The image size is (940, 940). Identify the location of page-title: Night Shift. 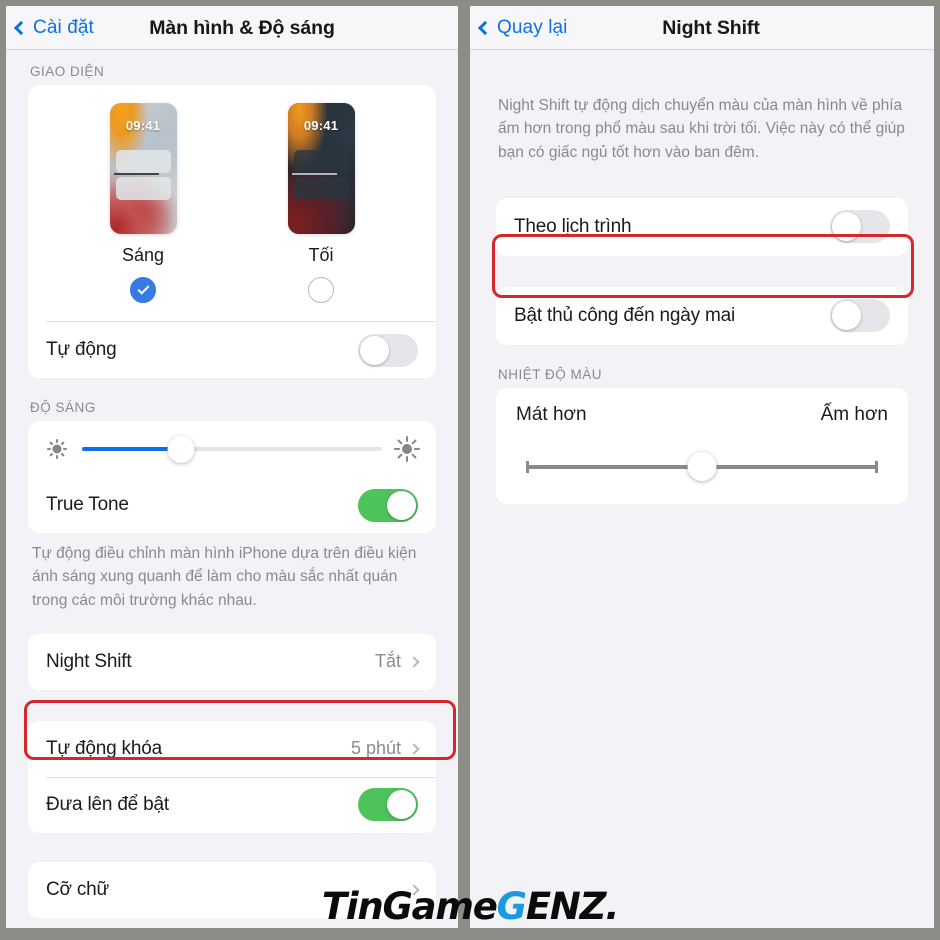
(711, 27).